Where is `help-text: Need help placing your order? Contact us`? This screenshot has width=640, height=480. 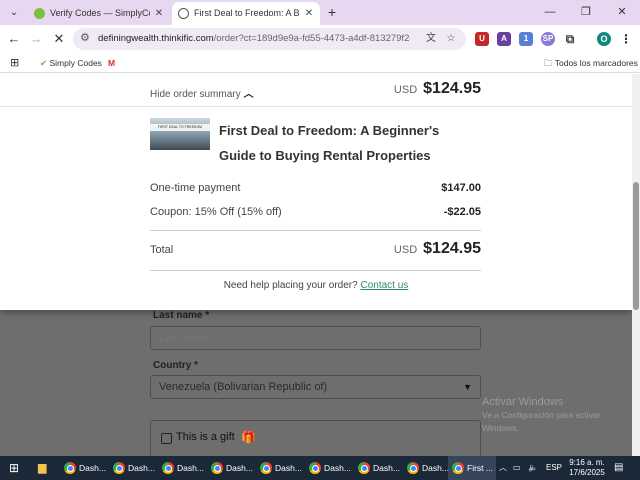 help-text: Need help placing your order? Contact us is located at coordinates (316, 285).